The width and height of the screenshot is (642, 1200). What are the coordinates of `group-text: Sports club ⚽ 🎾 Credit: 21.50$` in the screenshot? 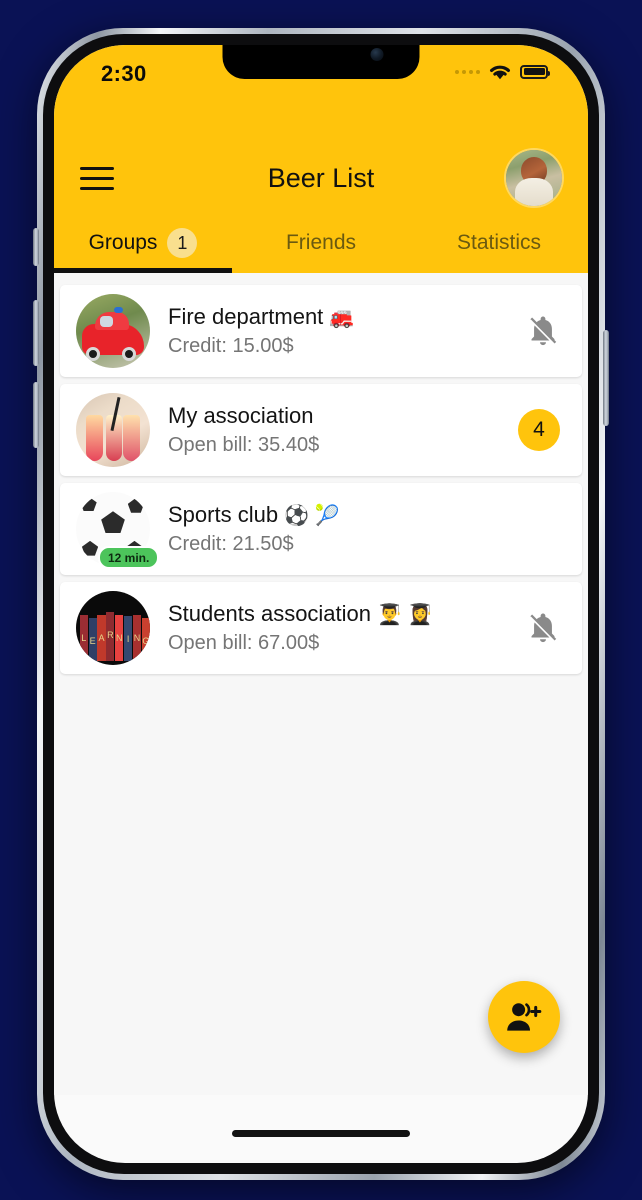 It's located at (364, 529).